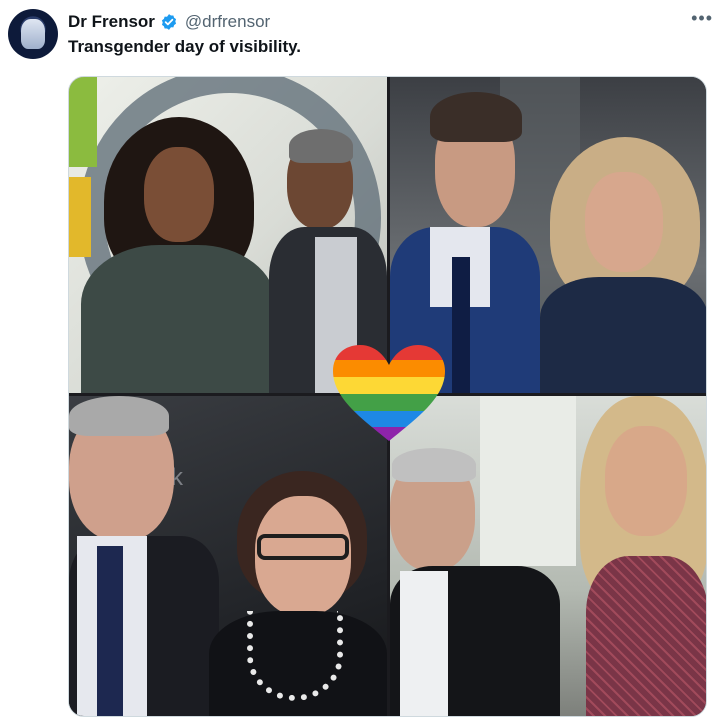 Image resolution: width=721 pixels, height=724 pixels. What do you see at coordinates (424, 643) in the screenshot?
I see `person-shirt` at bounding box center [424, 643].